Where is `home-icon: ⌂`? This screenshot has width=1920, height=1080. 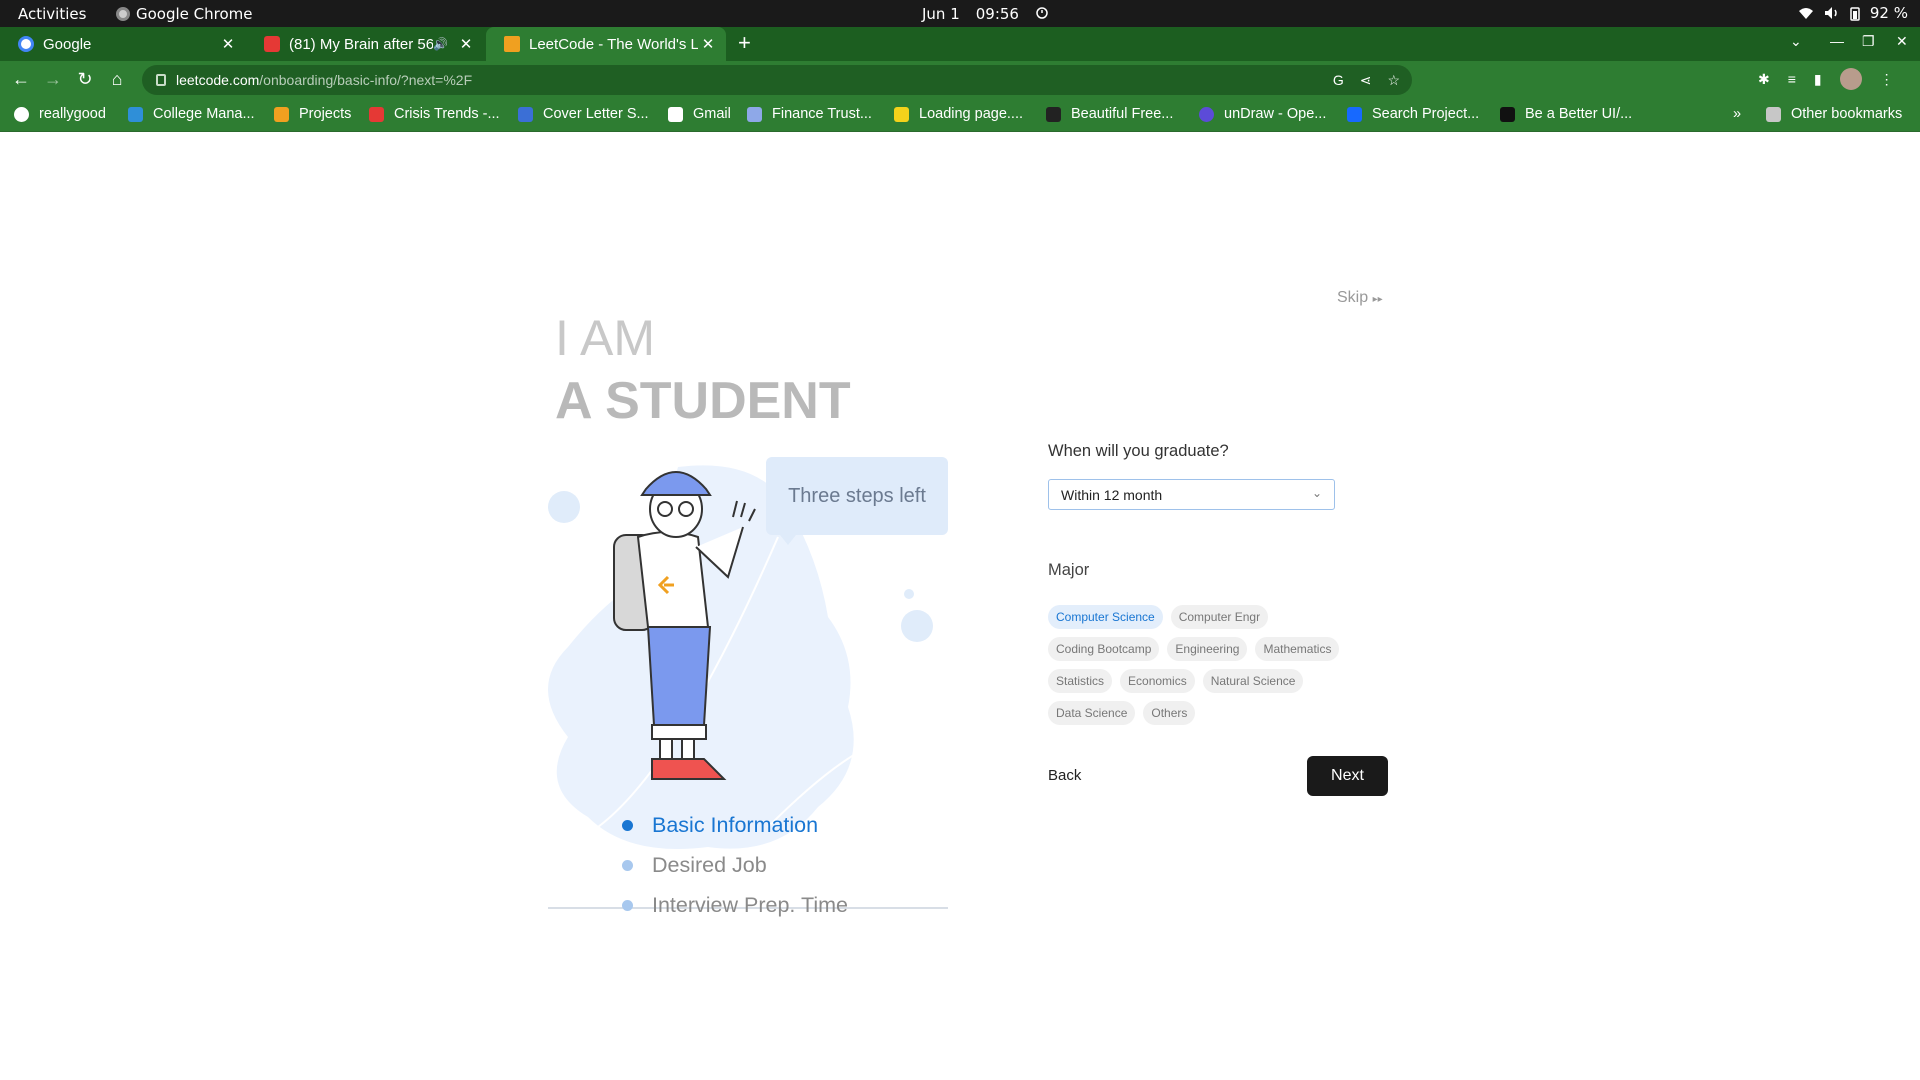 home-icon: ⌂ is located at coordinates (117, 79).